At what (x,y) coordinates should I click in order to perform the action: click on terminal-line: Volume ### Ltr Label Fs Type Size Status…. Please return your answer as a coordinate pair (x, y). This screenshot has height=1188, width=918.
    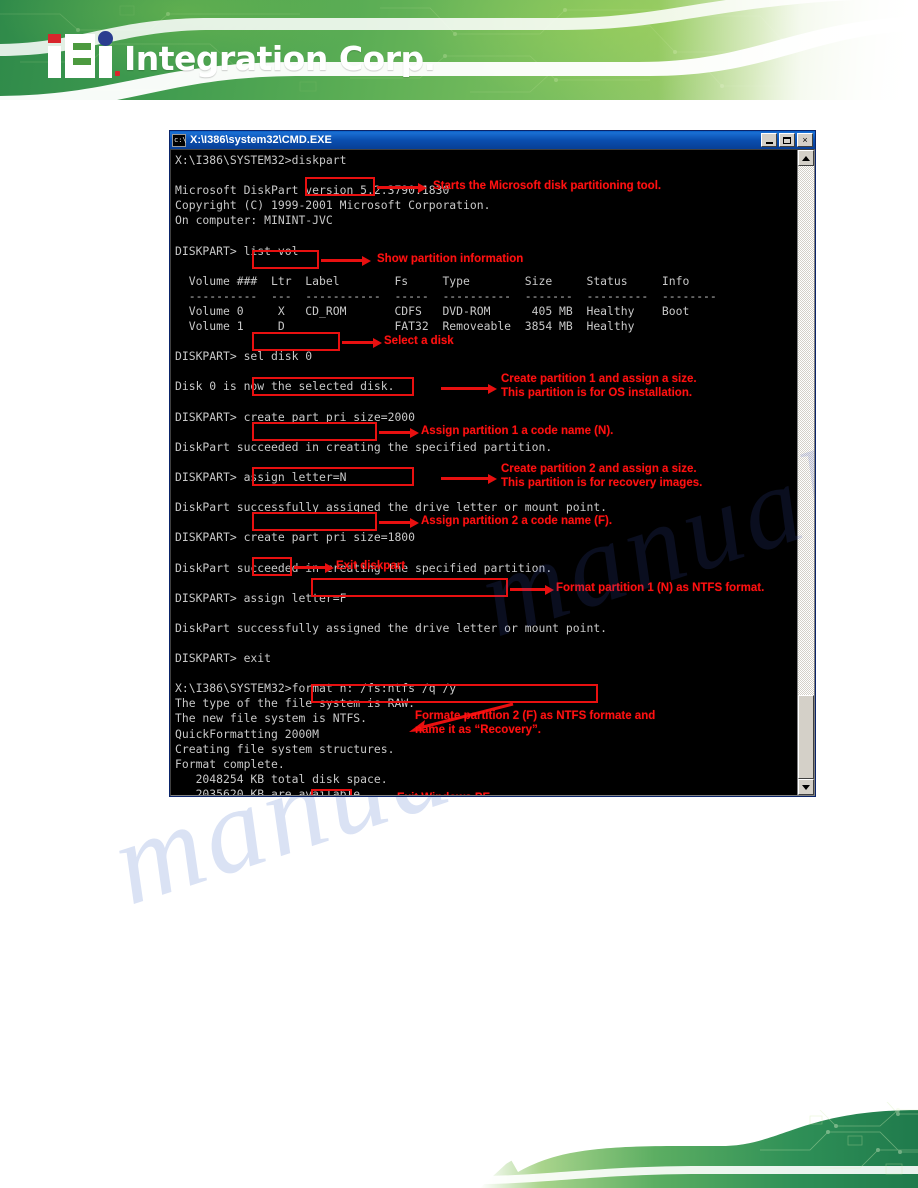
    Looking at the image, I should click on (432, 280).